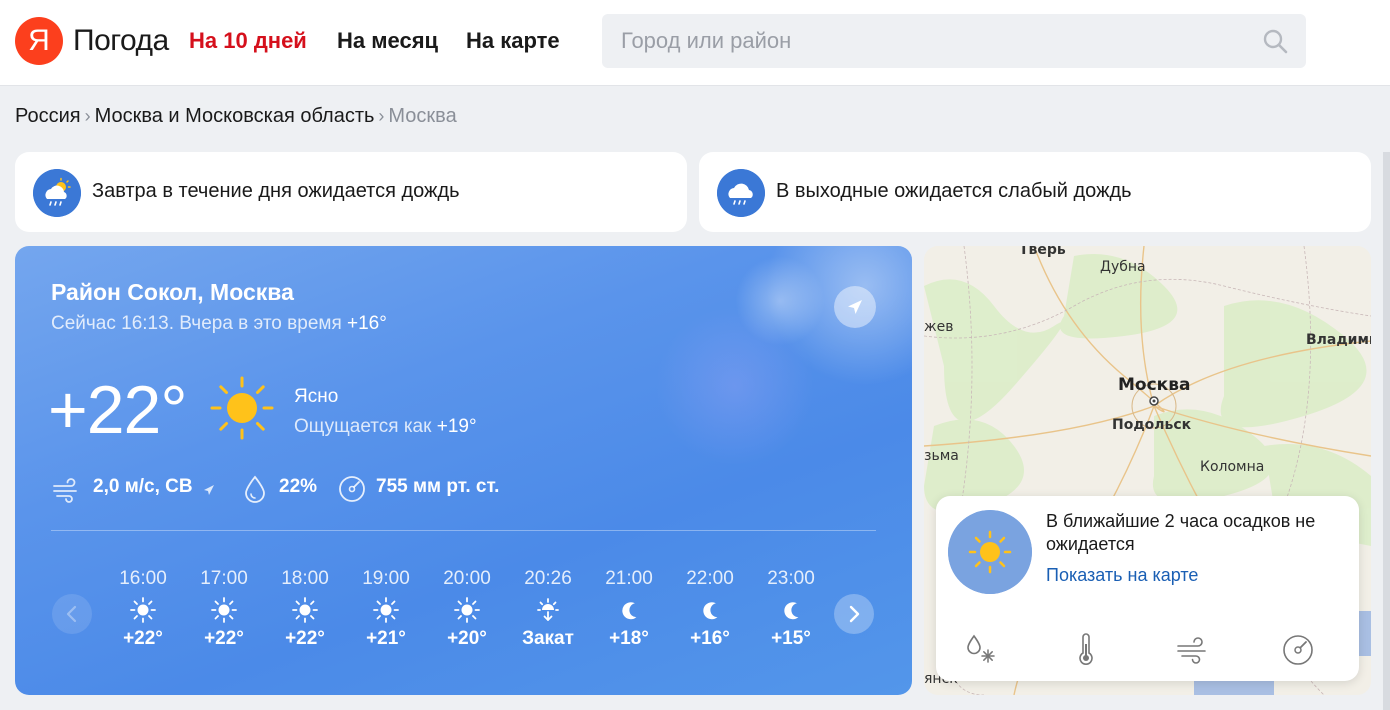 The image size is (1390, 710). What do you see at coordinates (1042, 252) in the screenshot?
I see `map-label-tver: Тверь` at bounding box center [1042, 252].